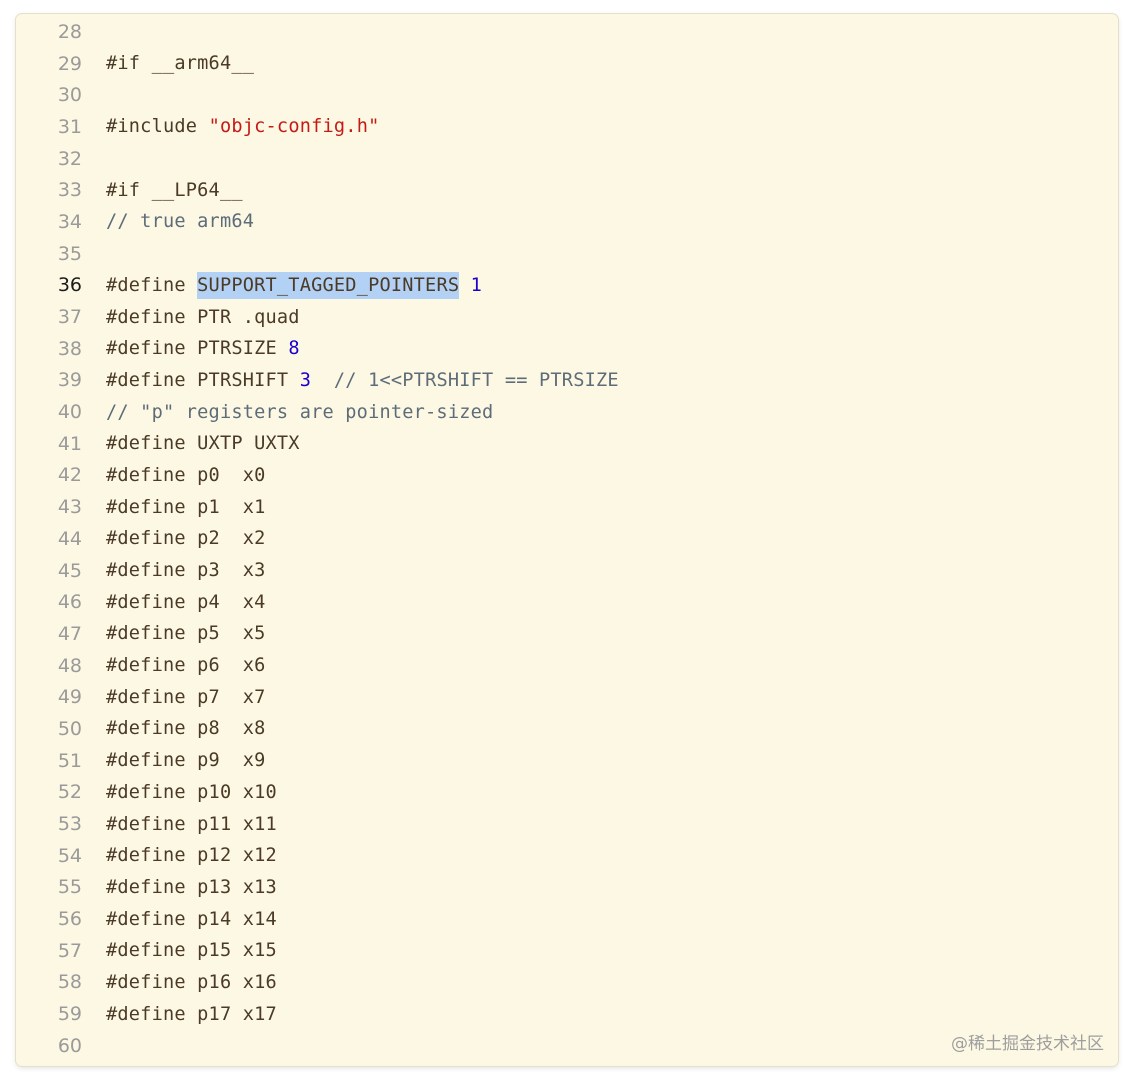 This screenshot has height=1080, width=1133. Describe the element at coordinates (567, 729) in the screenshot. I see `code-line: 50 #define p8 x8` at that location.